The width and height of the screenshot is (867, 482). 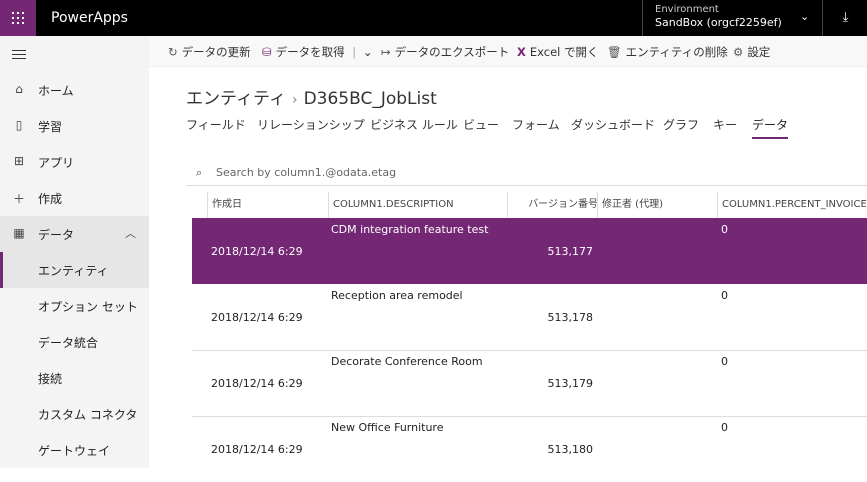 What do you see at coordinates (74, 378) in the screenshot?
I see `sidebar-item-connections: 接続` at bounding box center [74, 378].